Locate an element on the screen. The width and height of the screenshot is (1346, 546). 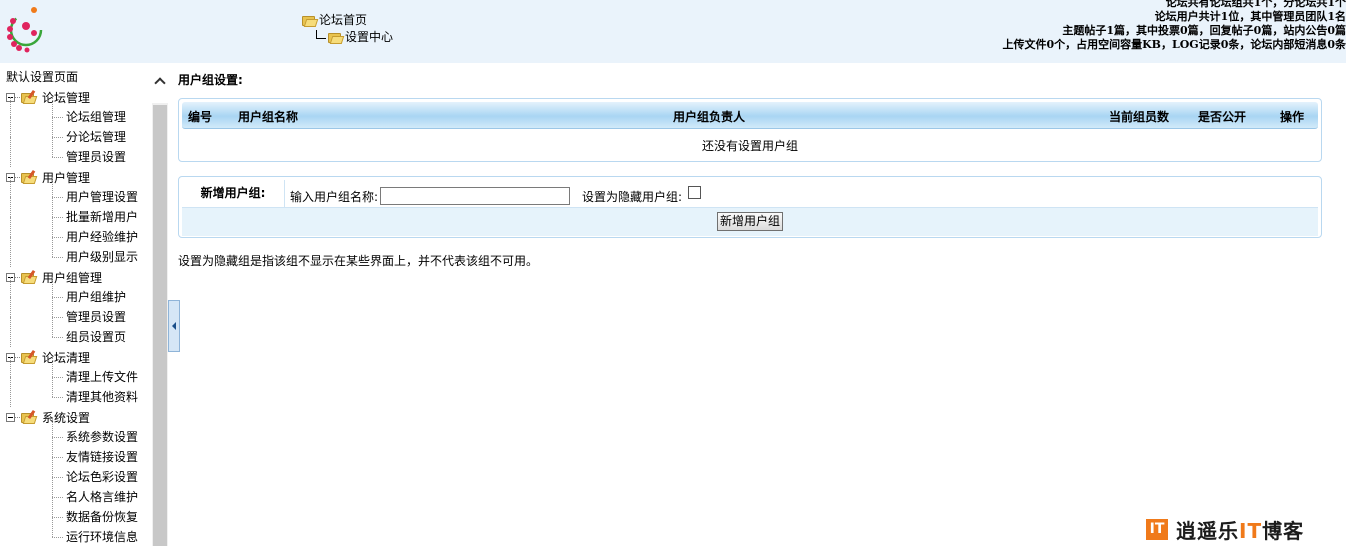
sidebar-item-label: 论坛组管理 is located at coordinates (96, 117).